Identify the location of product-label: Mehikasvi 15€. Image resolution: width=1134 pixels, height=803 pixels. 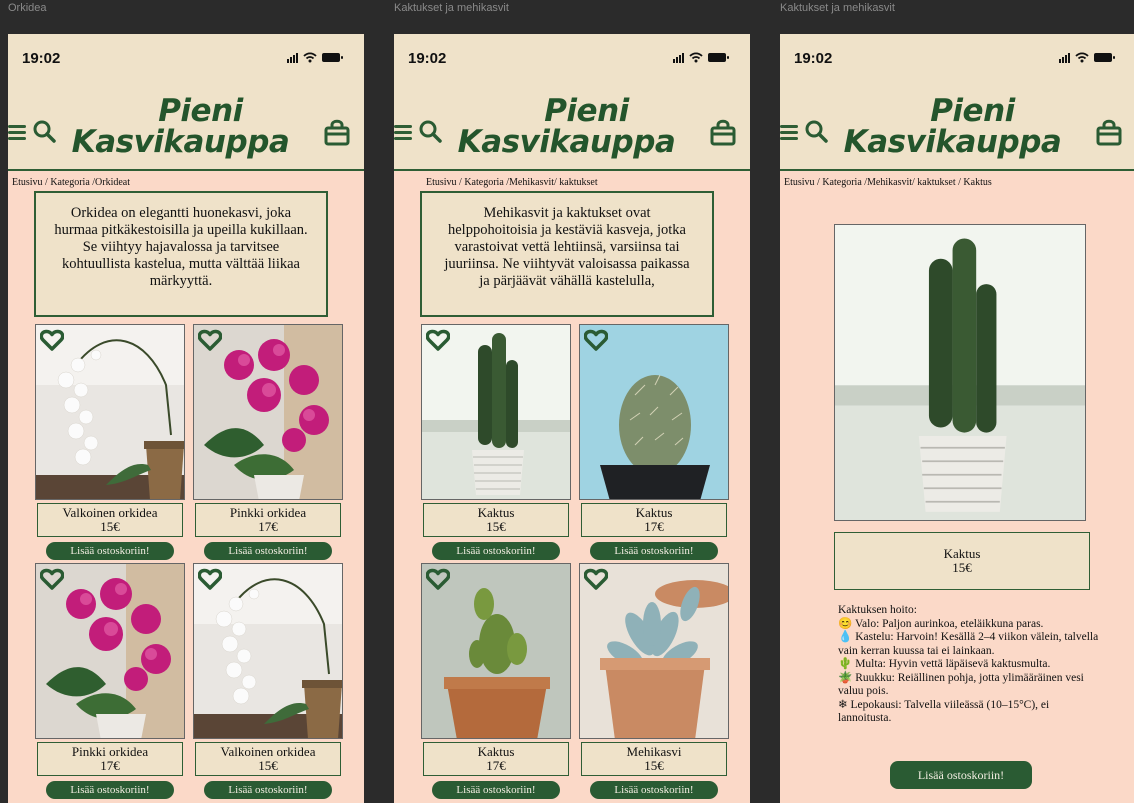
(654, 759).